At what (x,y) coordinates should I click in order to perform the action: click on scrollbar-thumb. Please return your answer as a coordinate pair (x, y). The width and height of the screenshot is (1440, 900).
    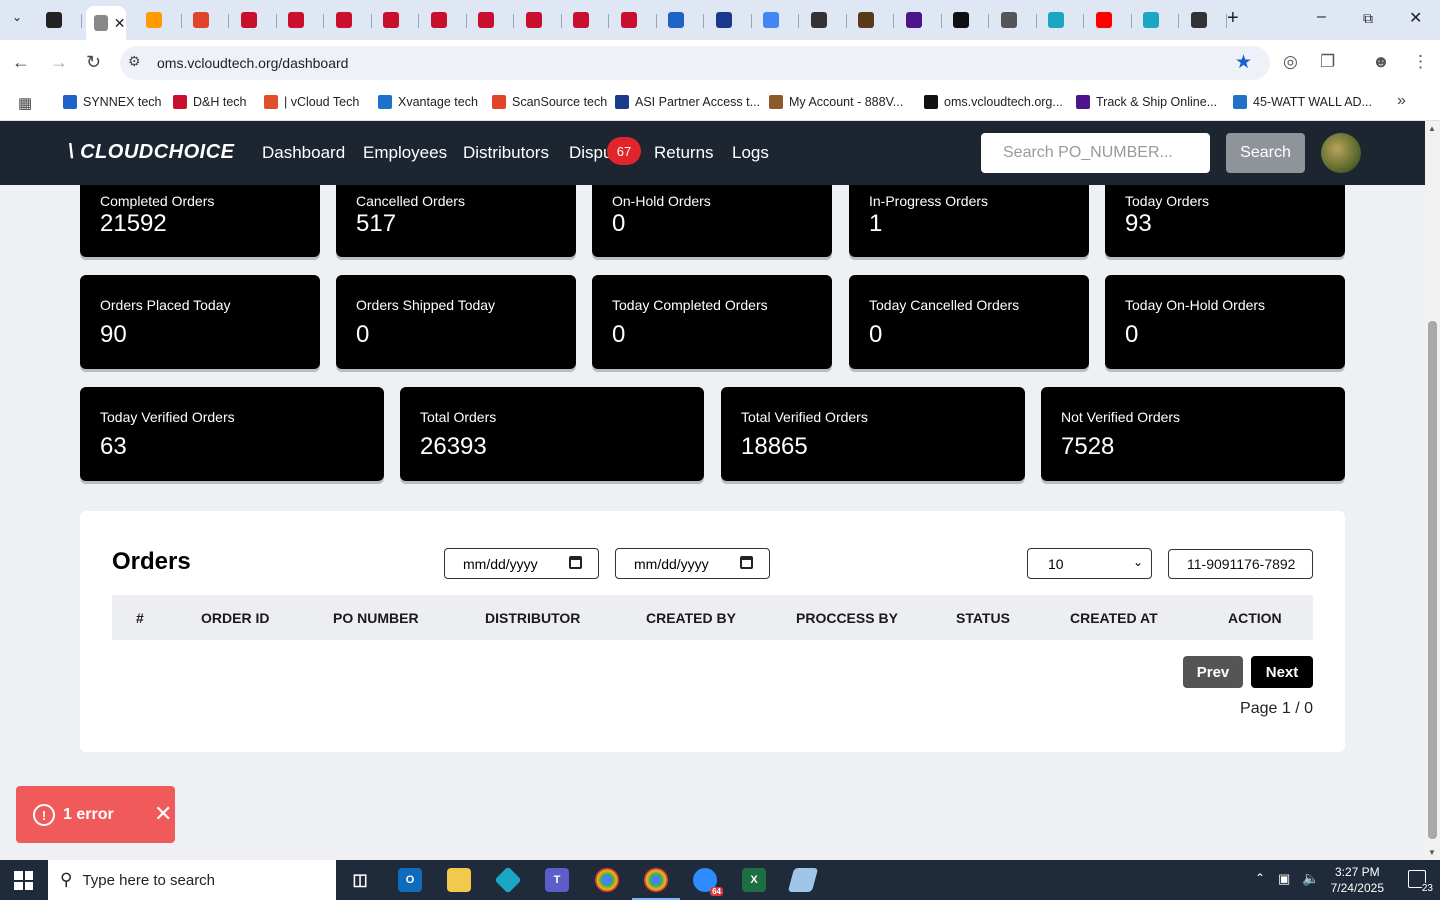
    Looking at the image, I should click on (1432, 580).